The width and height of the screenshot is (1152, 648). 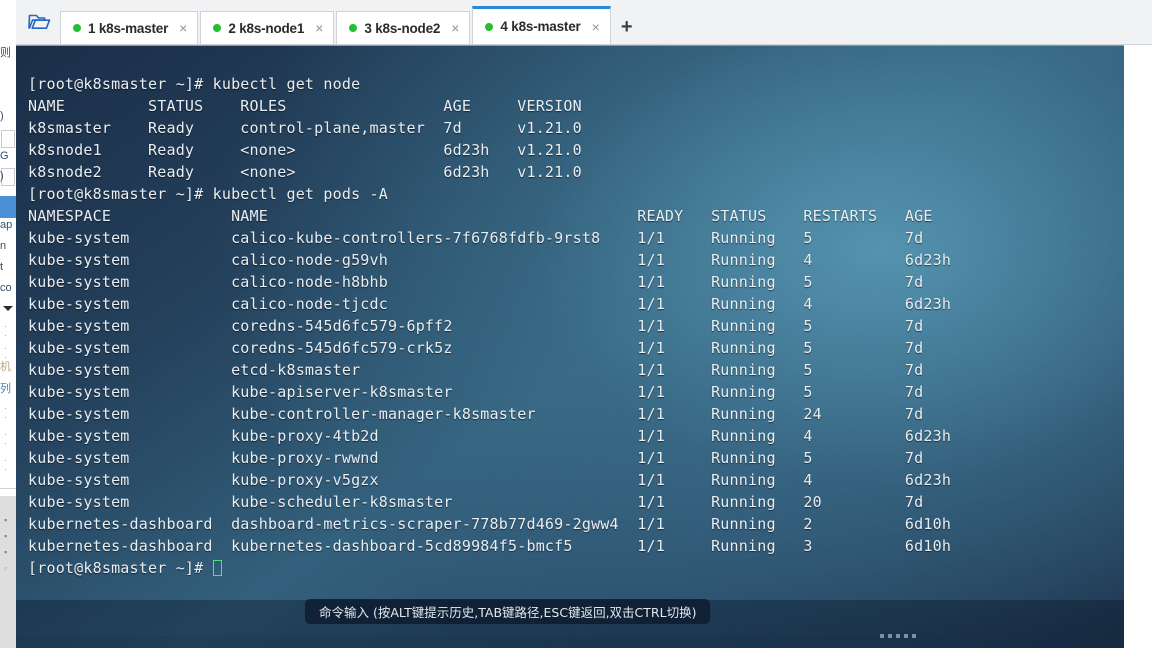 I want to click on chevron-down-icon, so click(x=8, y=308).